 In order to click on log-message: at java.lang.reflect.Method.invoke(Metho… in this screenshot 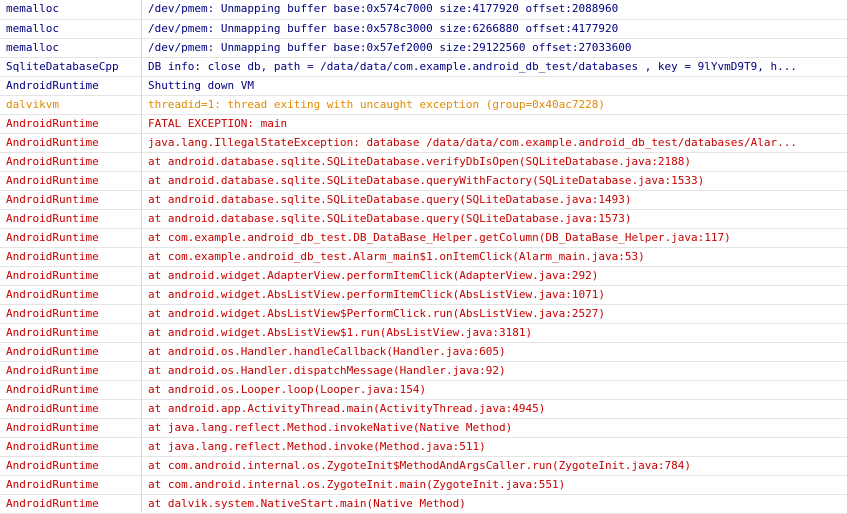, I will do `click(494, 446)`.